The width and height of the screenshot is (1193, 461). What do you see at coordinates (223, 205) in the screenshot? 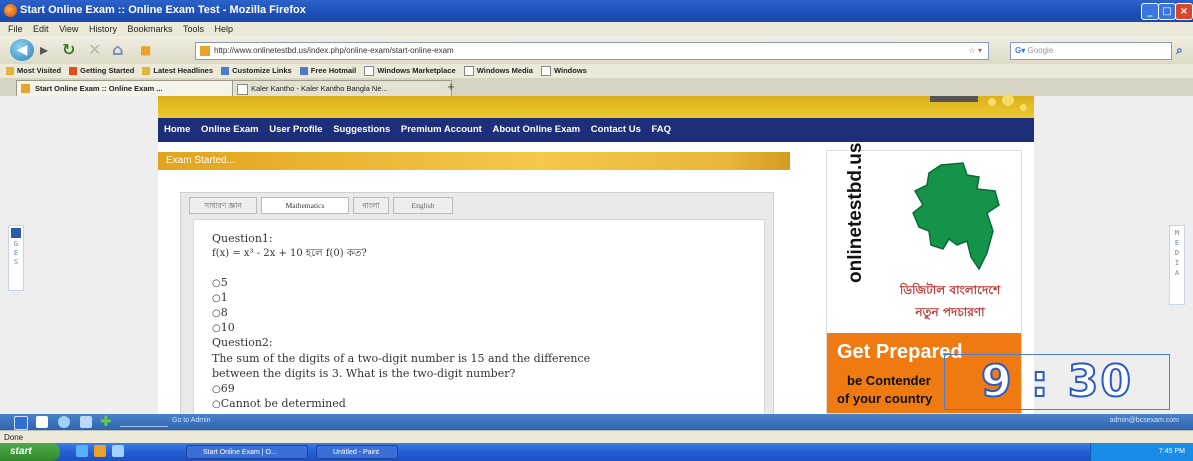
I see `tab-general-knowledge: সাধারণ জ্ঞান` at bounding box center [223, 205].